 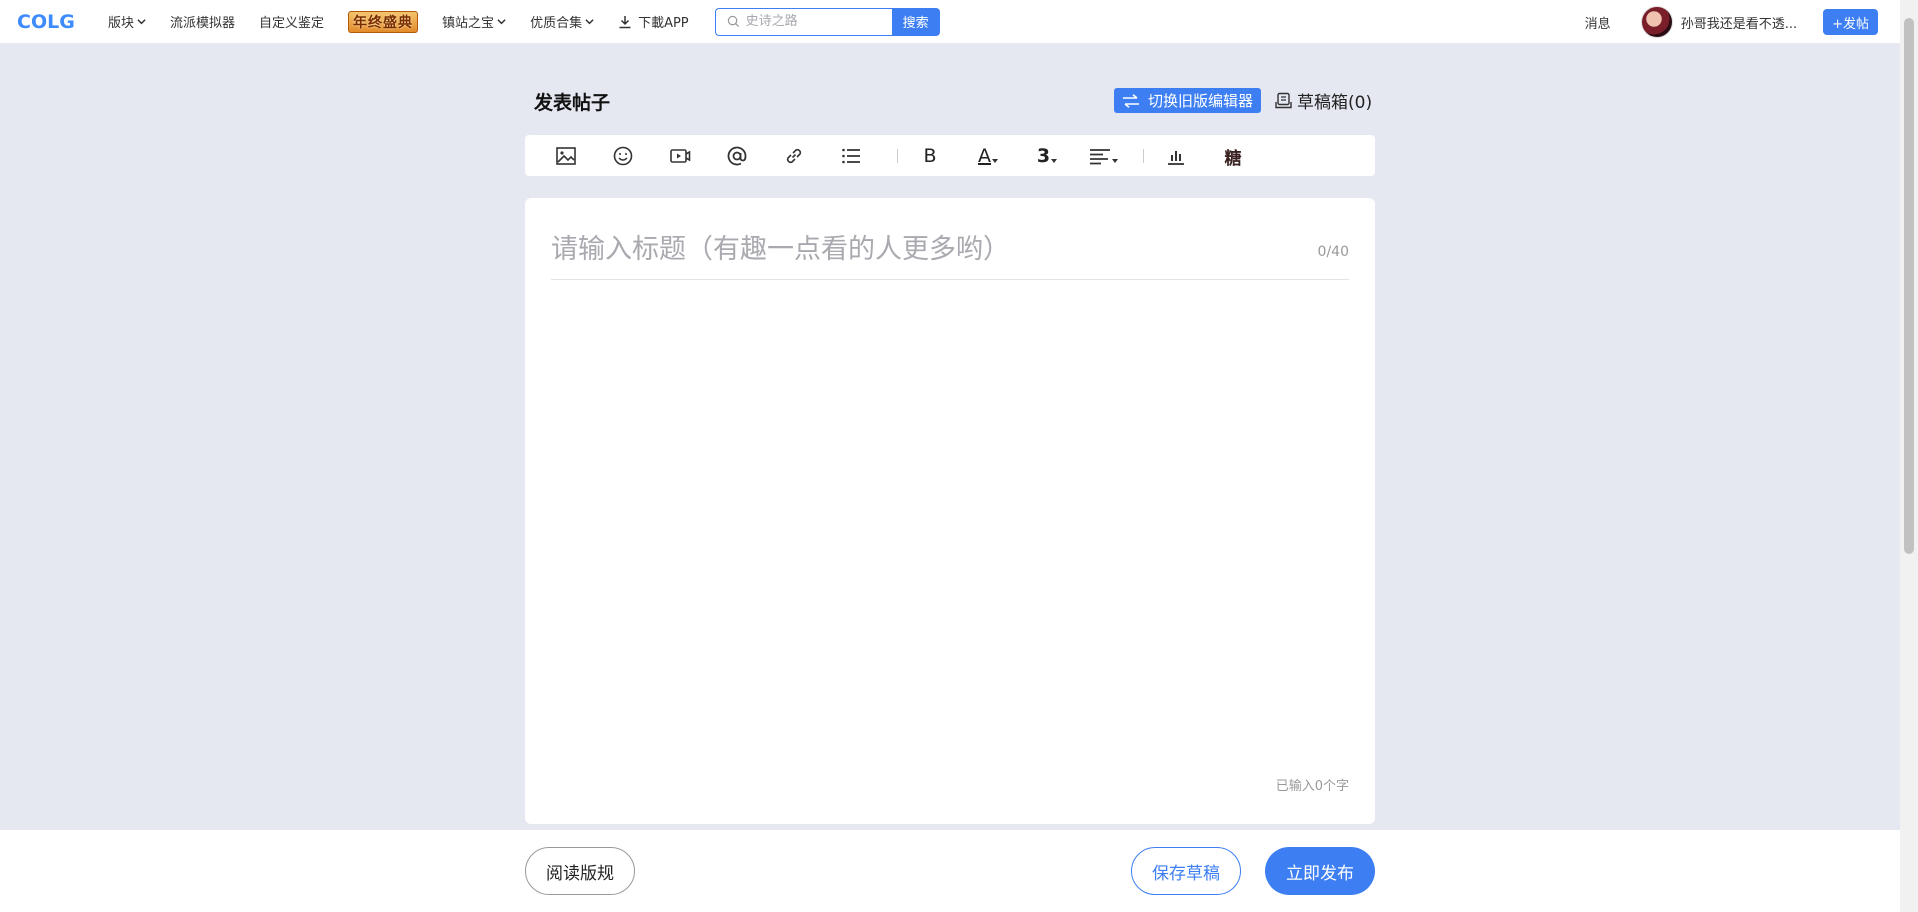 I want to click on nav-item-collections: 优质合集, so click(x=562, y=21).